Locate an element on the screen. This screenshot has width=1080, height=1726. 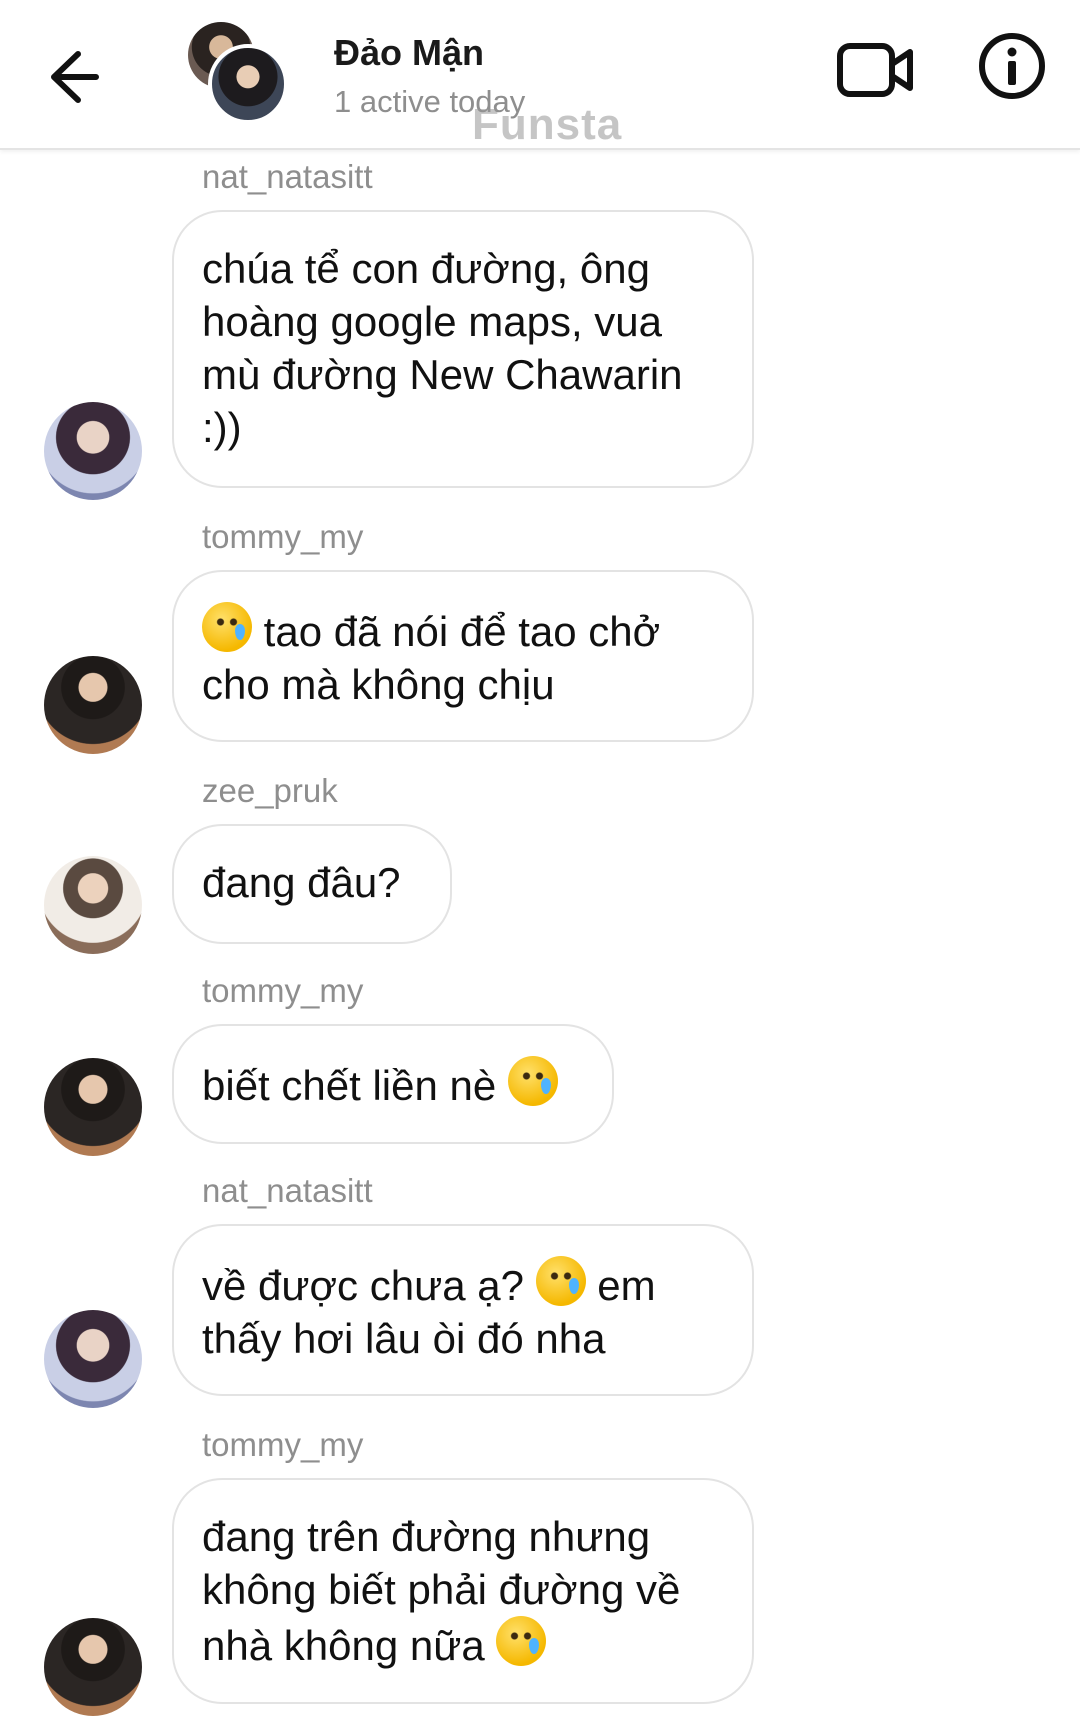
message-bubble: đang đâu? is located at coordinates (312, 884).